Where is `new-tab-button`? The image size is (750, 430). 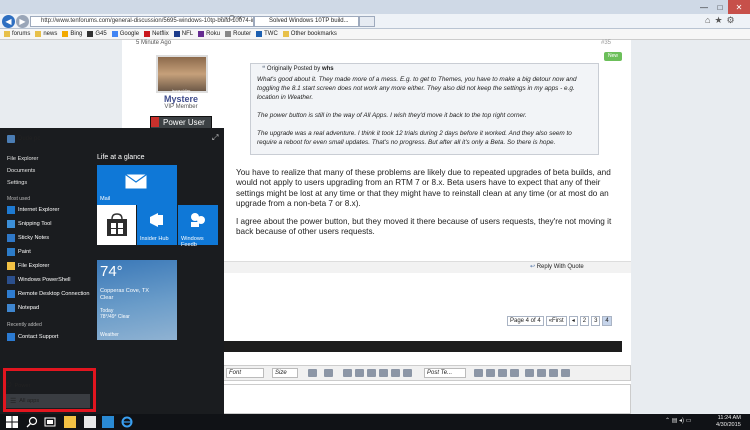 new-tab-button is located at coordinates (367, 21).